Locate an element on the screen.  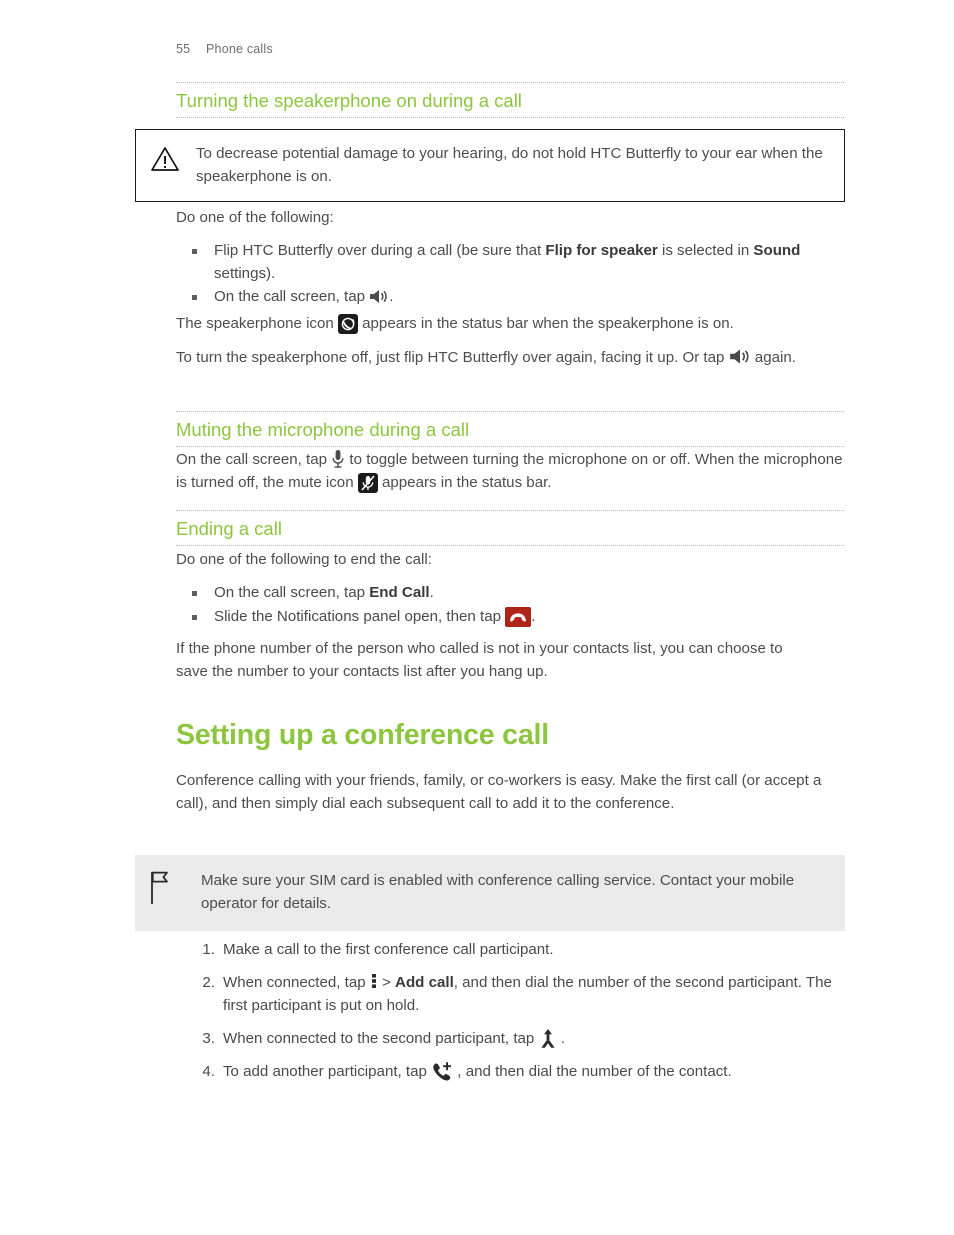
step-text: To add another participant, tap is located at coordinates (327, 1071).